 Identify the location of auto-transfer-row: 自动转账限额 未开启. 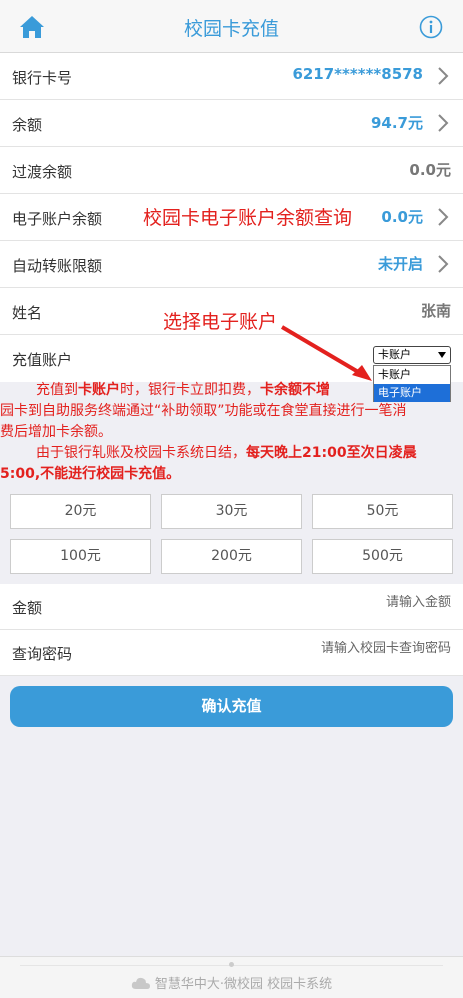
(231, 264).